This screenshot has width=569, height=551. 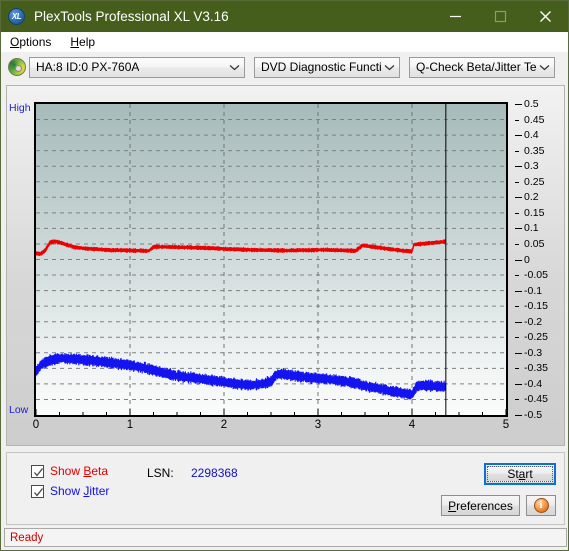 I want to click on start-button-inner: Start, so click(x=520, y=474).